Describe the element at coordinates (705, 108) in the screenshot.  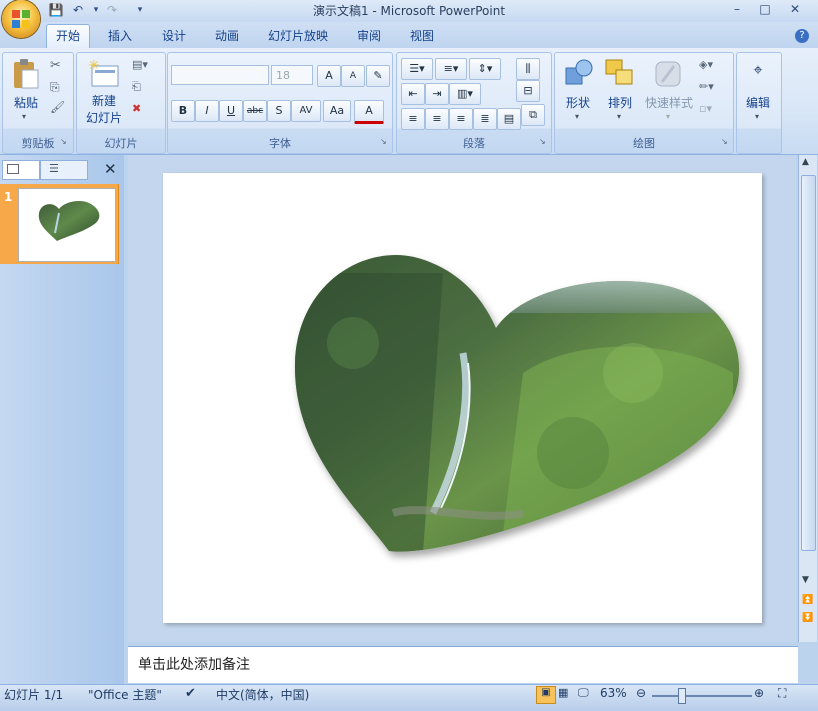
I see `shape-effects-icon: ▫▾` at that location.